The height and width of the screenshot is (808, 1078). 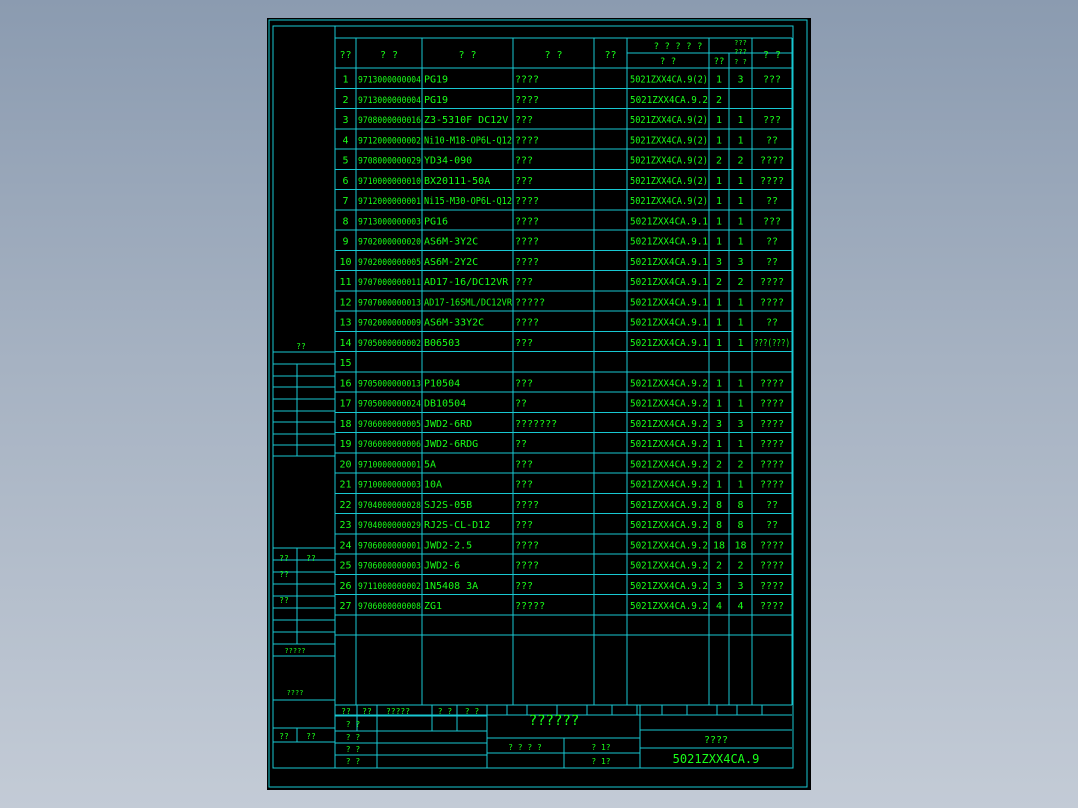 What do you see at coordinates (345, 262) in the screenshot?
I see `row-number: 10` at bounding box center [345, 262].